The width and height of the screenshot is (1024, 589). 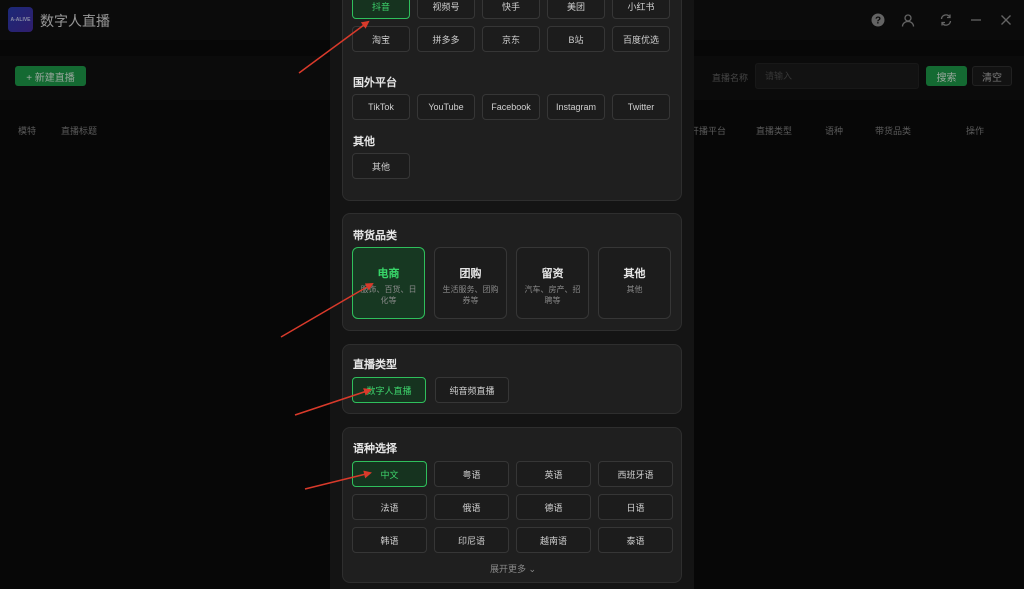 What do you see at coordinates (338, 480) in the screenshot?
I see `arrow-to-chinese` at bounding box center [338, 480].